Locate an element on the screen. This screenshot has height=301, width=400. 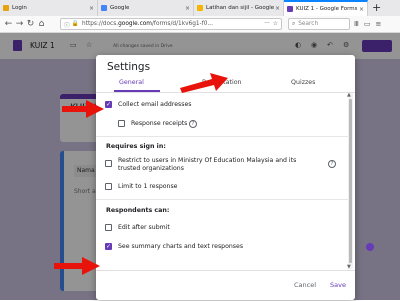
menu-icon: ≡ is located at coordinates (378, 24).